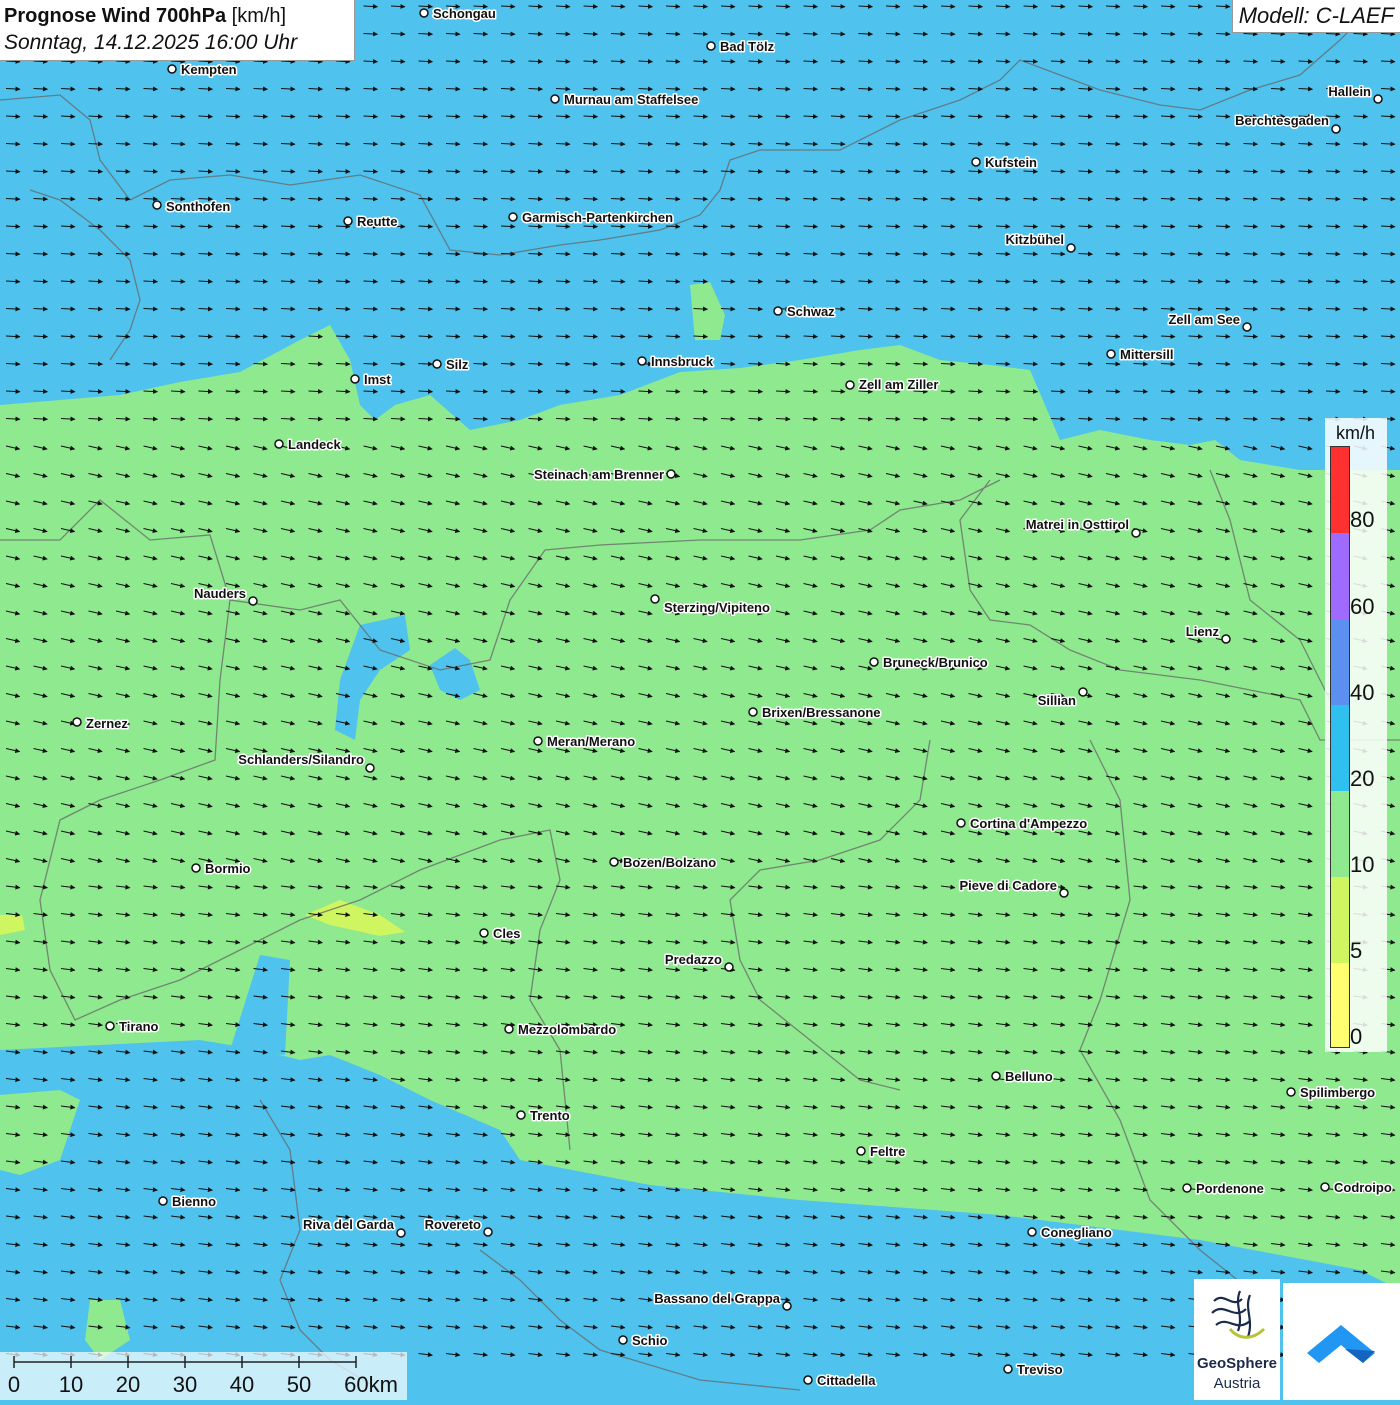 This screenshot has height=1405, width=1400. What do you see at coordinates (717, 607) in the screenshot?
I see `svg-text: Sterzing/Vipiteno` at bounding box center [717, 607].